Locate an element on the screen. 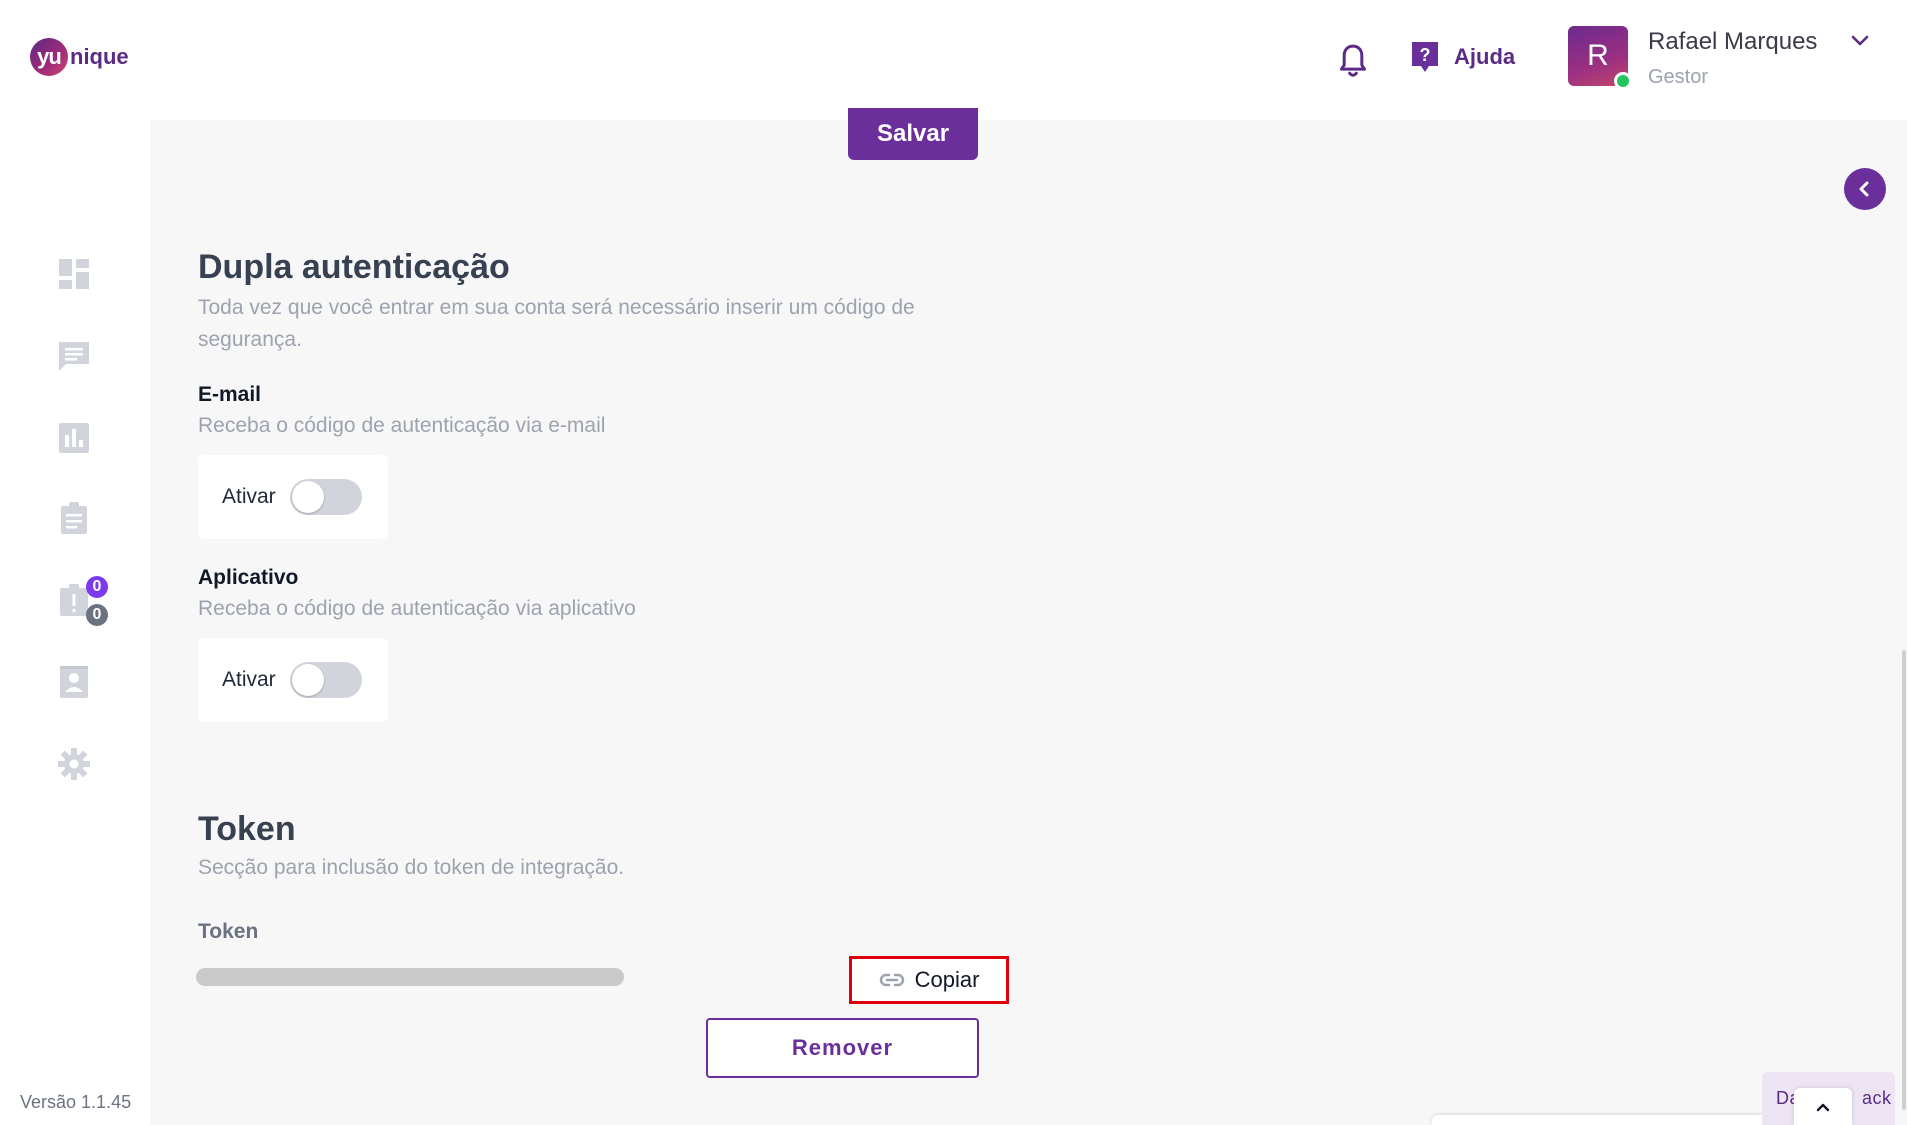 The height and width of the screenshot is (1125, 1907). app-toggle-card: Ativar is located at coordinates (293, 680).